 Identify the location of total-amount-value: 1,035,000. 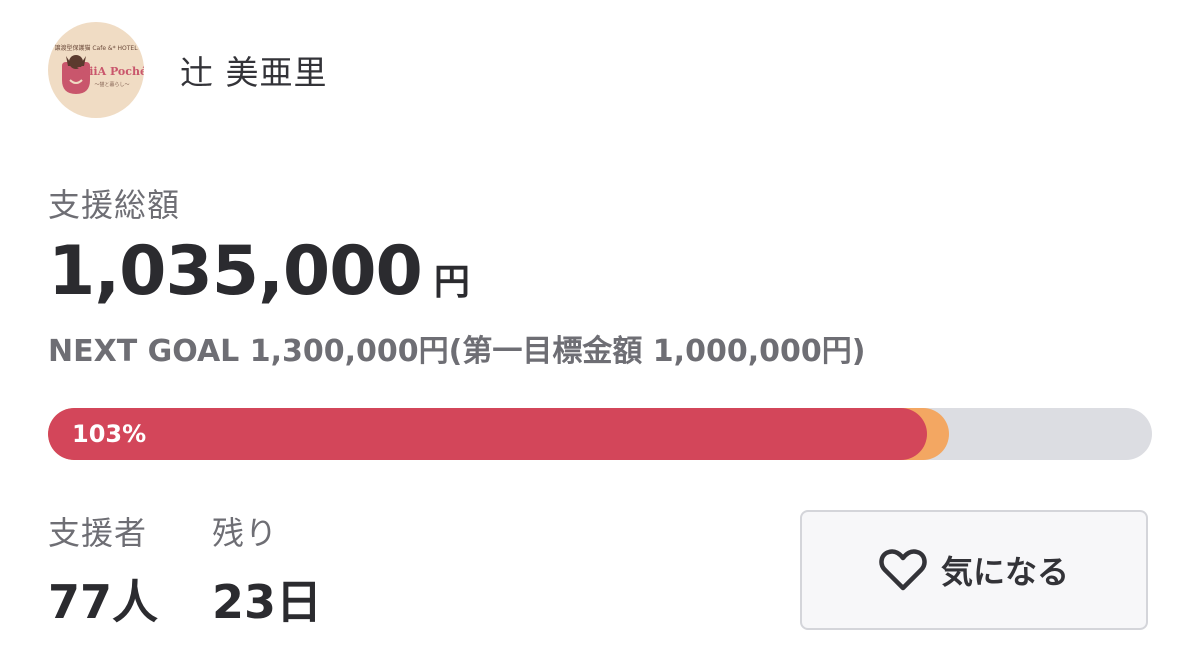
(235, 271).